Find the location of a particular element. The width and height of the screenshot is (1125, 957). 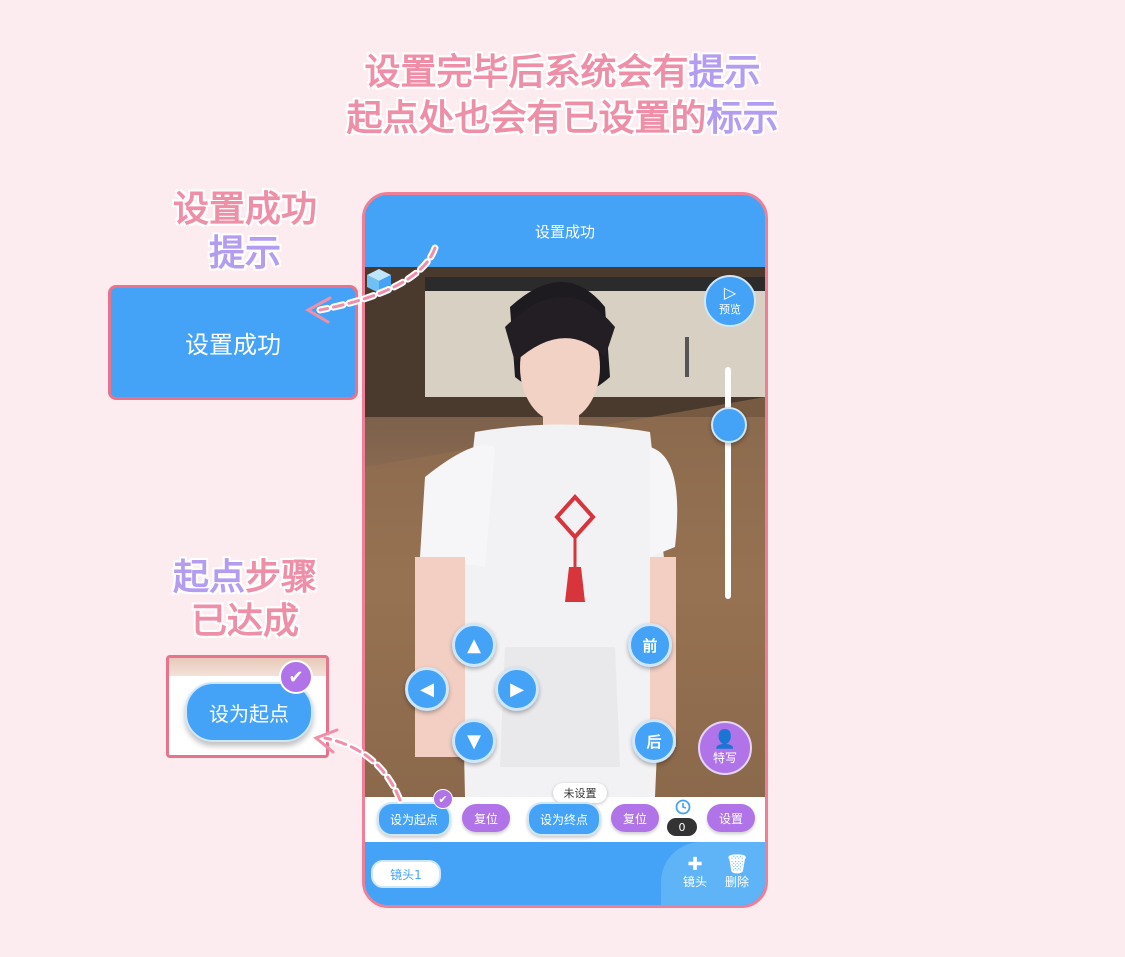

shot-tools-panel: ✚ 镜头 🗑 删除 is located at coordinates (713, 873).